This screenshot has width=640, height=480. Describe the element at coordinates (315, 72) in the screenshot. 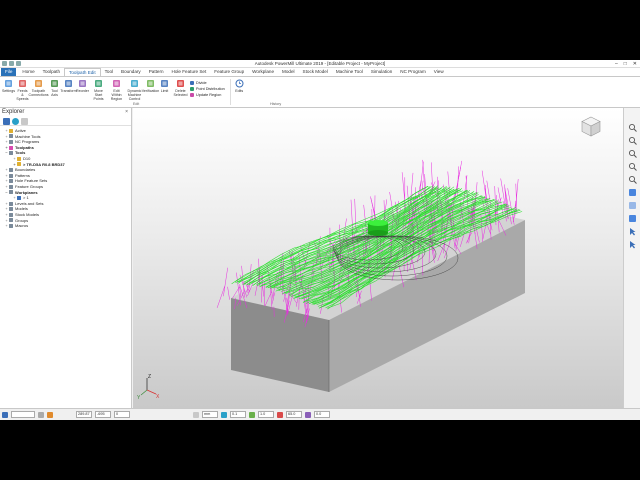

I see `tab-stock-model: Stock Model` at that location.